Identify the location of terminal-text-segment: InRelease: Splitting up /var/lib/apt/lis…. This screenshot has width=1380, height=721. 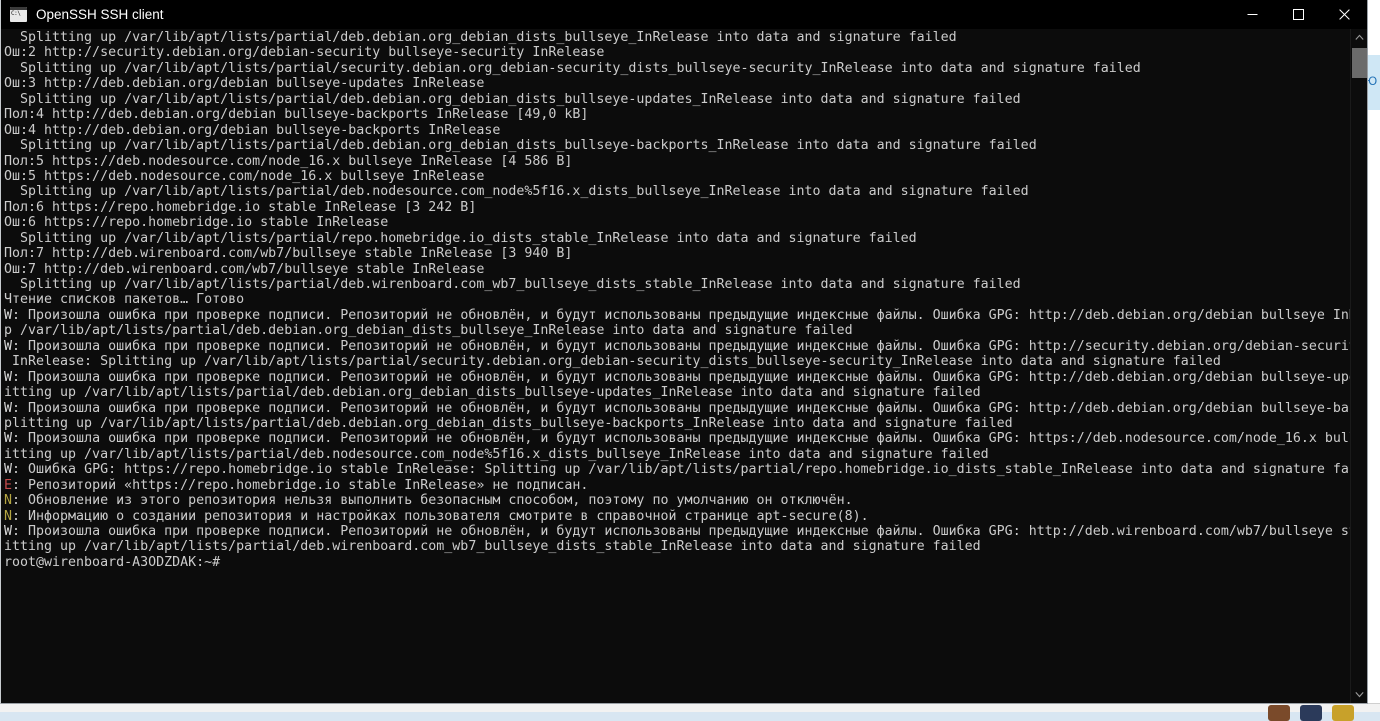
(612, 361).